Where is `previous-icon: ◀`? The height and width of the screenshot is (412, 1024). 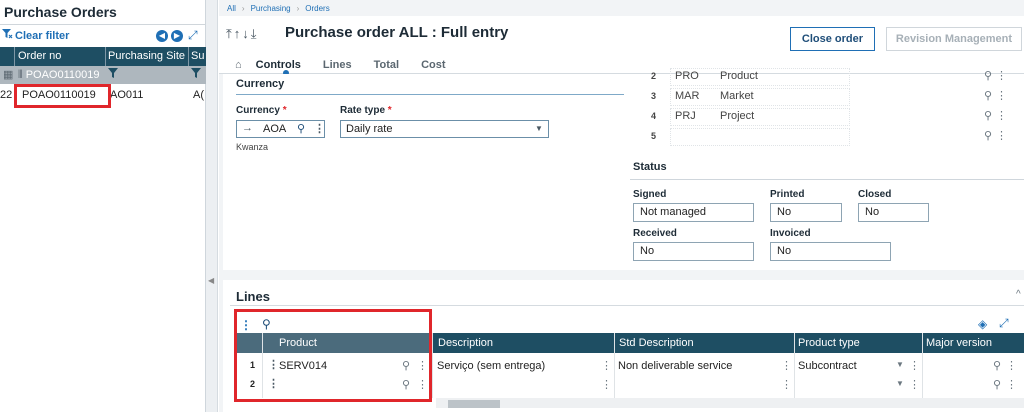
previous-icon: ◀ is located at coordinates (162, 36).